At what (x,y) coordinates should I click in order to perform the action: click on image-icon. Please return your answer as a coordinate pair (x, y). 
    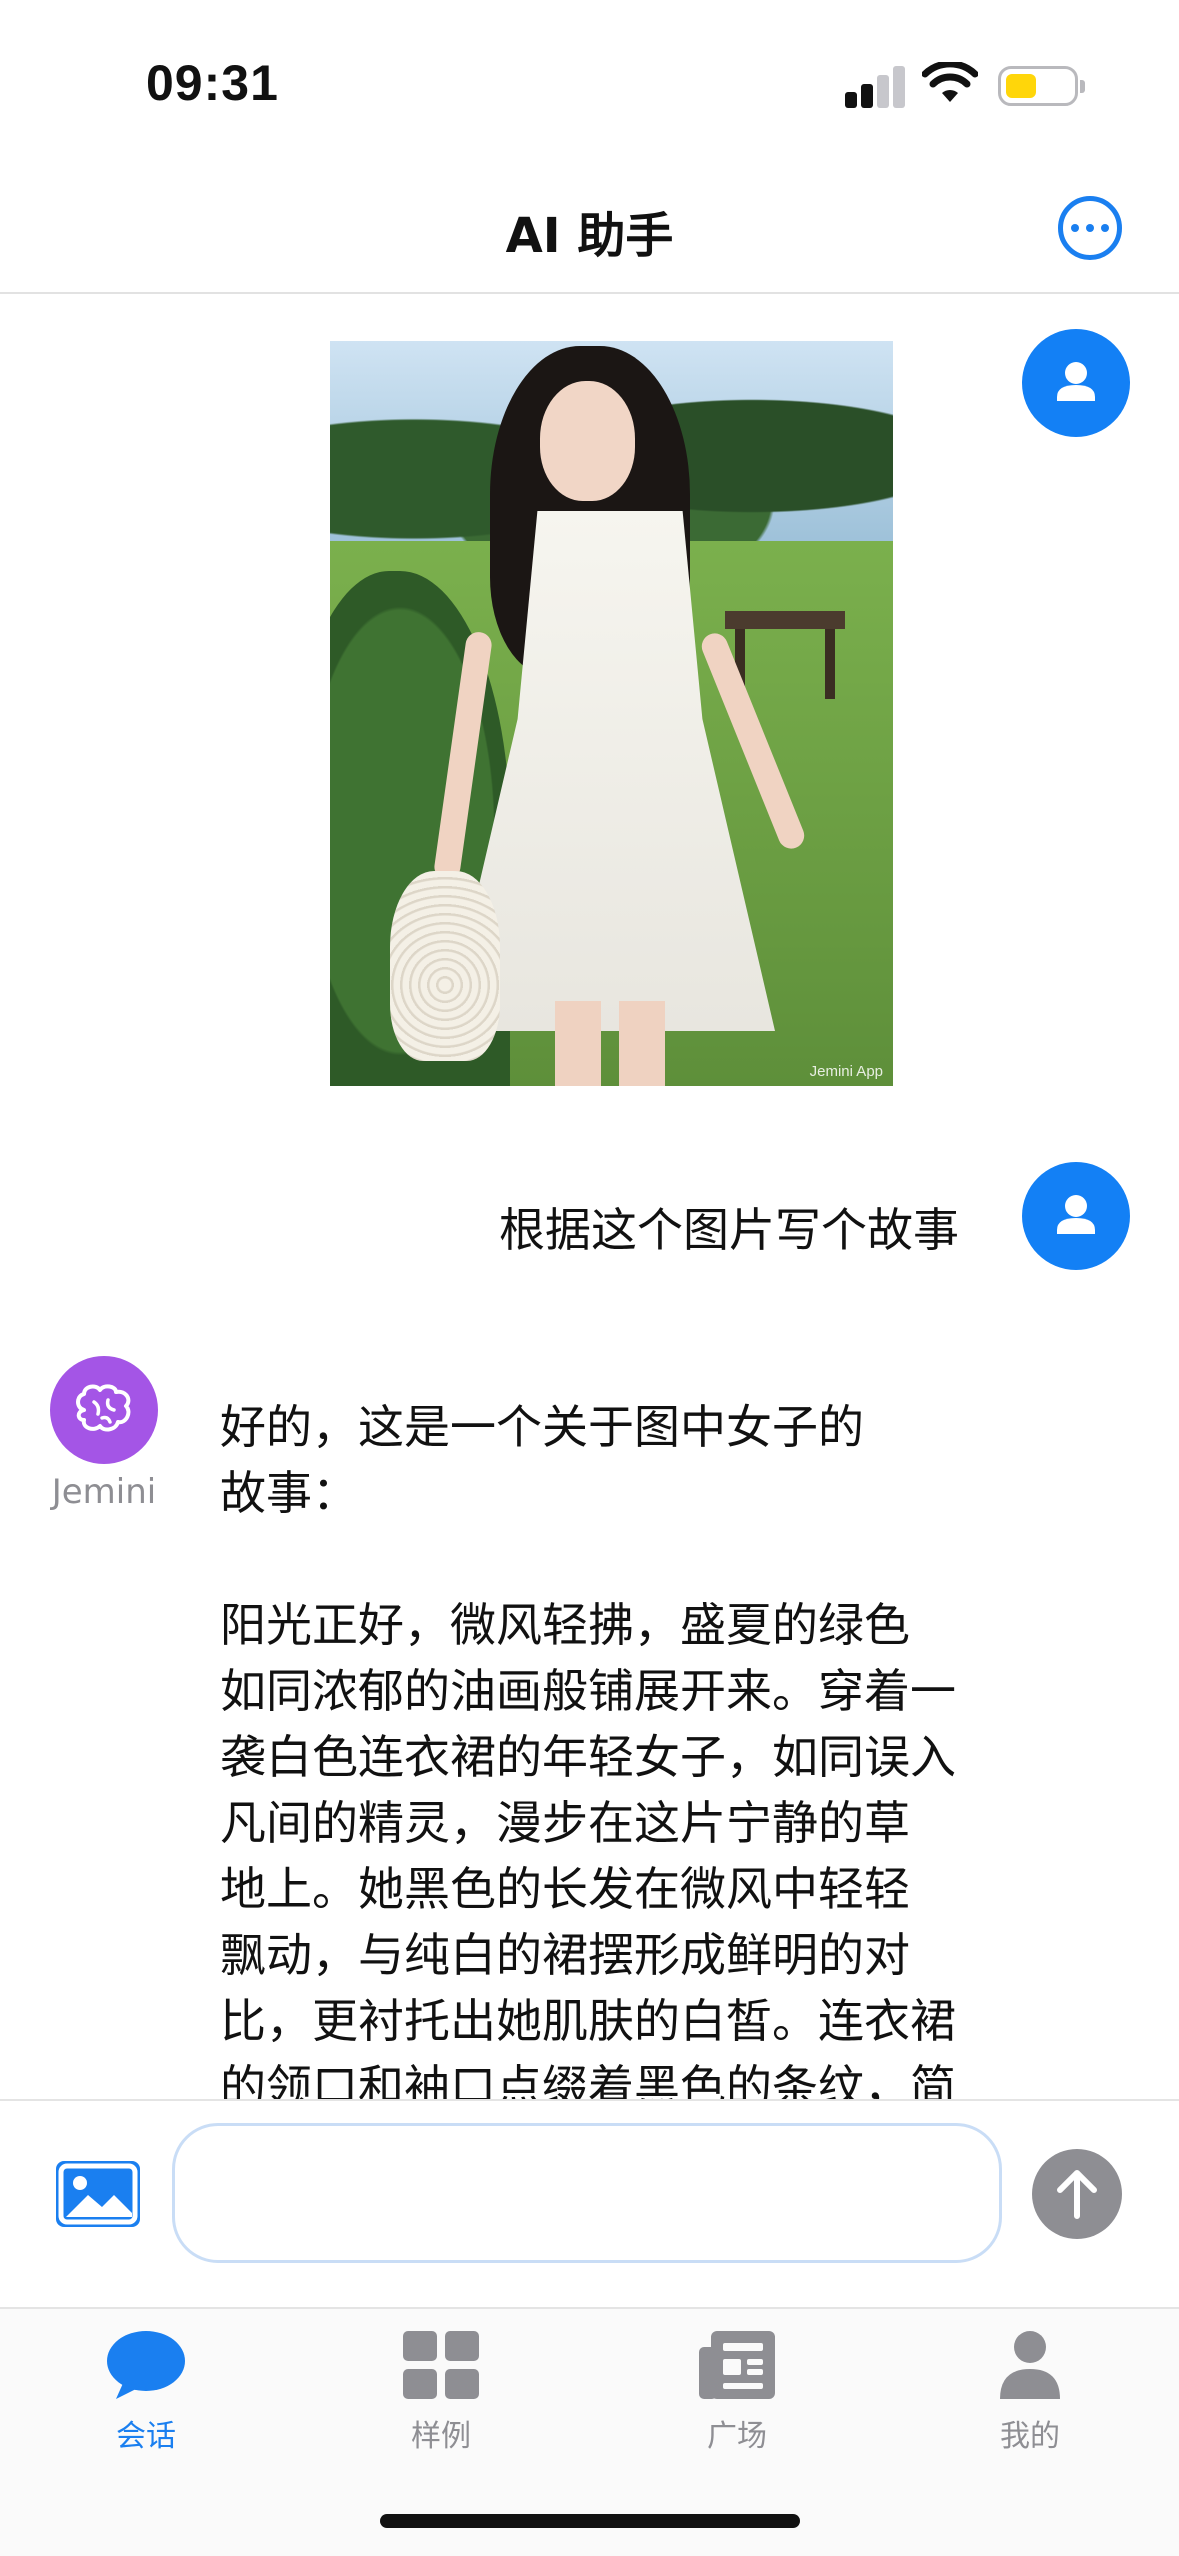
    Looking at the image, I should click on (98, 2194).